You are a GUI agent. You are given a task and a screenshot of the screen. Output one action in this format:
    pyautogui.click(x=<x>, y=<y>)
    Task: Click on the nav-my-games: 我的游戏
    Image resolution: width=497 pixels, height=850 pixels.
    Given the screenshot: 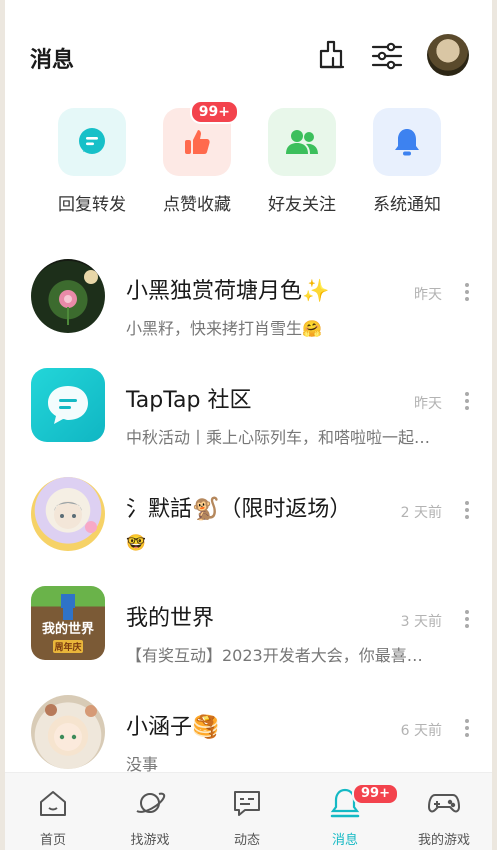 What is the action you would take?
    pyautogui.click(x=444, y=817)
    